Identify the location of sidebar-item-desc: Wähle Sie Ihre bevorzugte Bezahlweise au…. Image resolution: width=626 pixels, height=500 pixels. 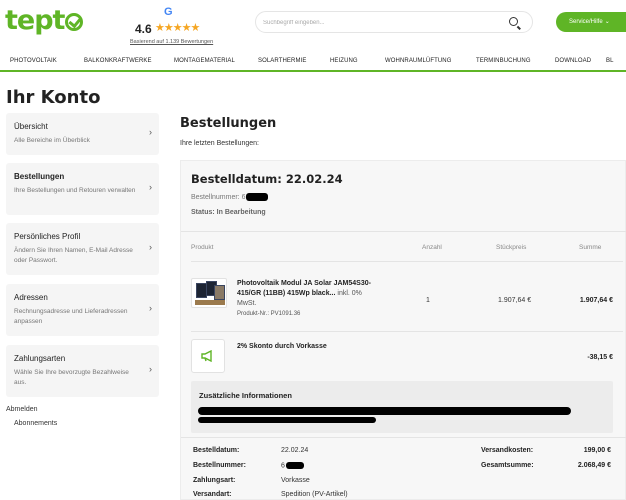
(71, 377).